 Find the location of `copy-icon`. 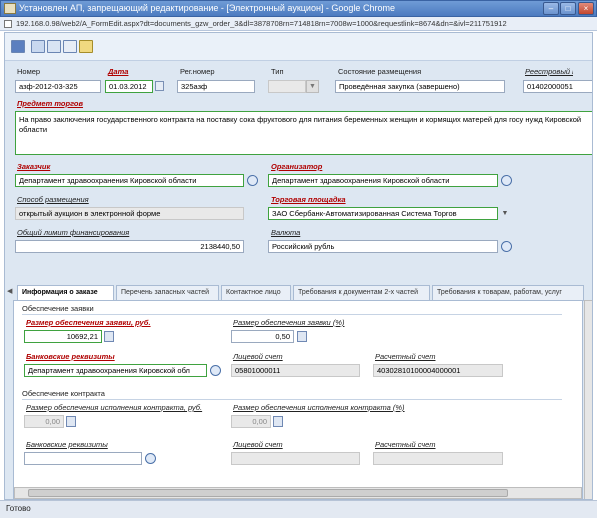

copy-icon is located at coordinates (54, 46).